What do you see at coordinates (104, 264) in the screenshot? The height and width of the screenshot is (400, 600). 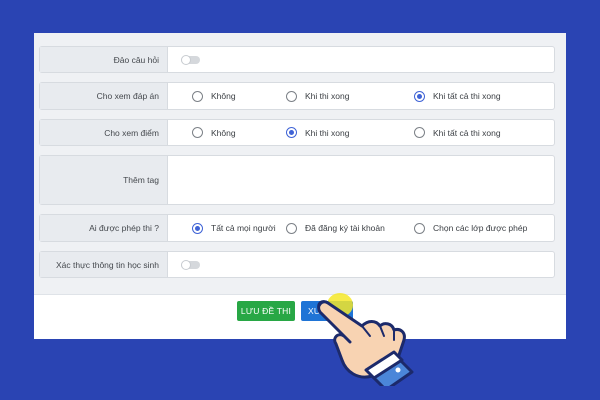 I see `verify-student-label: Xác thực thông tin học sinh` at bounding box center [104, 264].